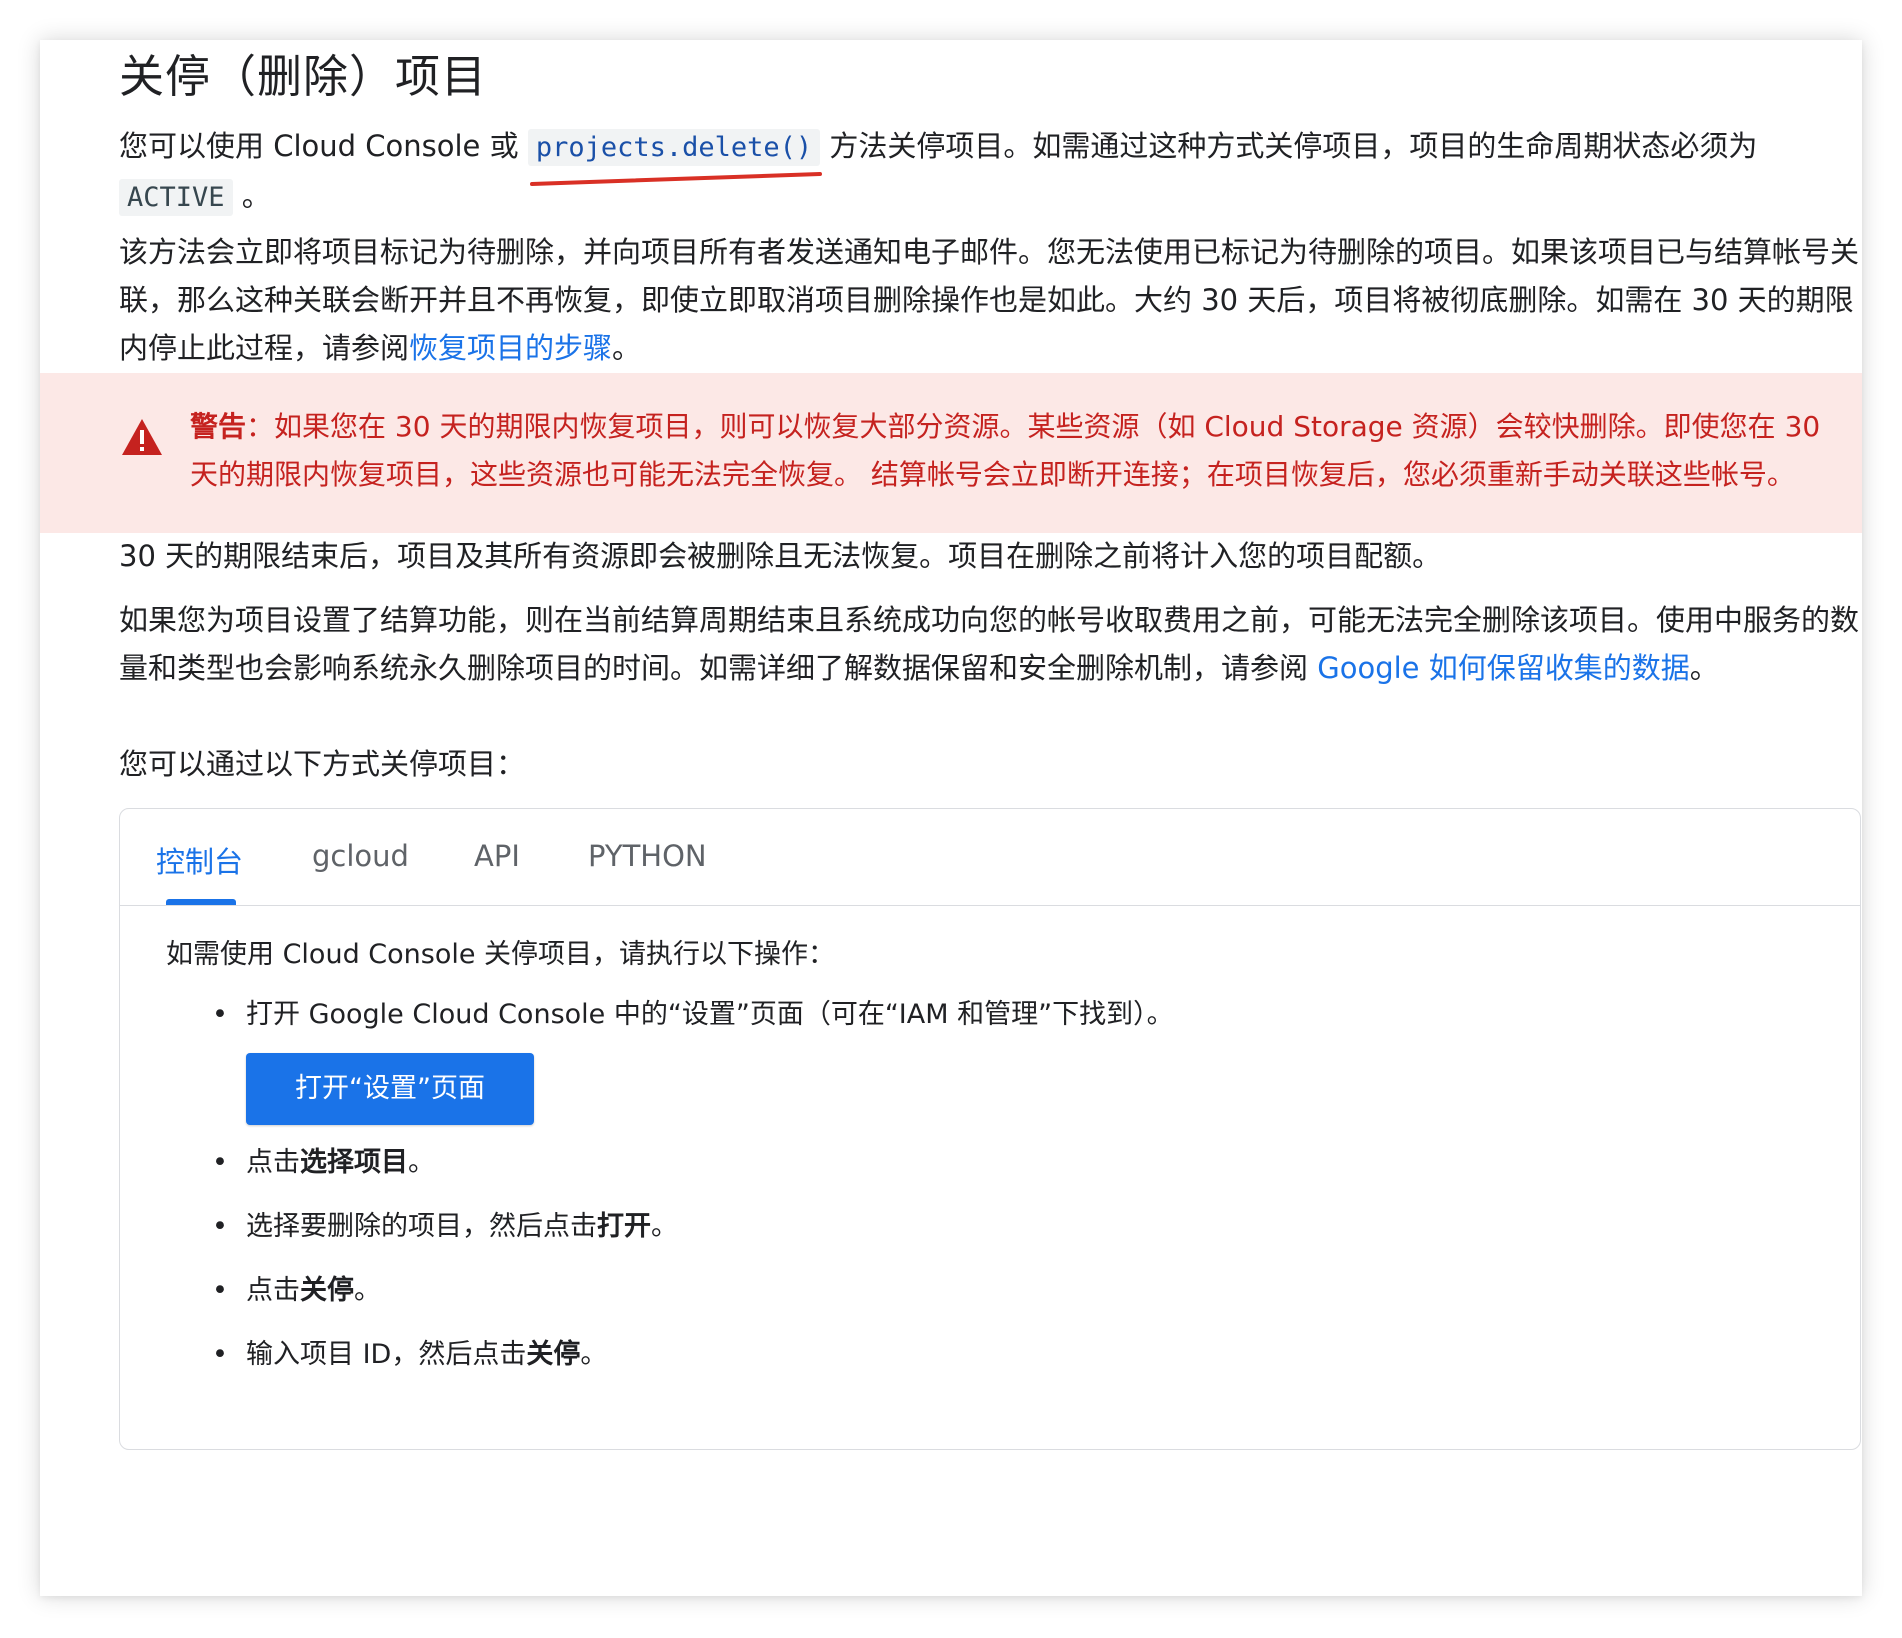 The height and width of the screenshot is (1638, 1902). What do you see at coordinates (421, 1162) in the screenshot?
I see `step2-end: 。` at bounding box center [421, 1162].